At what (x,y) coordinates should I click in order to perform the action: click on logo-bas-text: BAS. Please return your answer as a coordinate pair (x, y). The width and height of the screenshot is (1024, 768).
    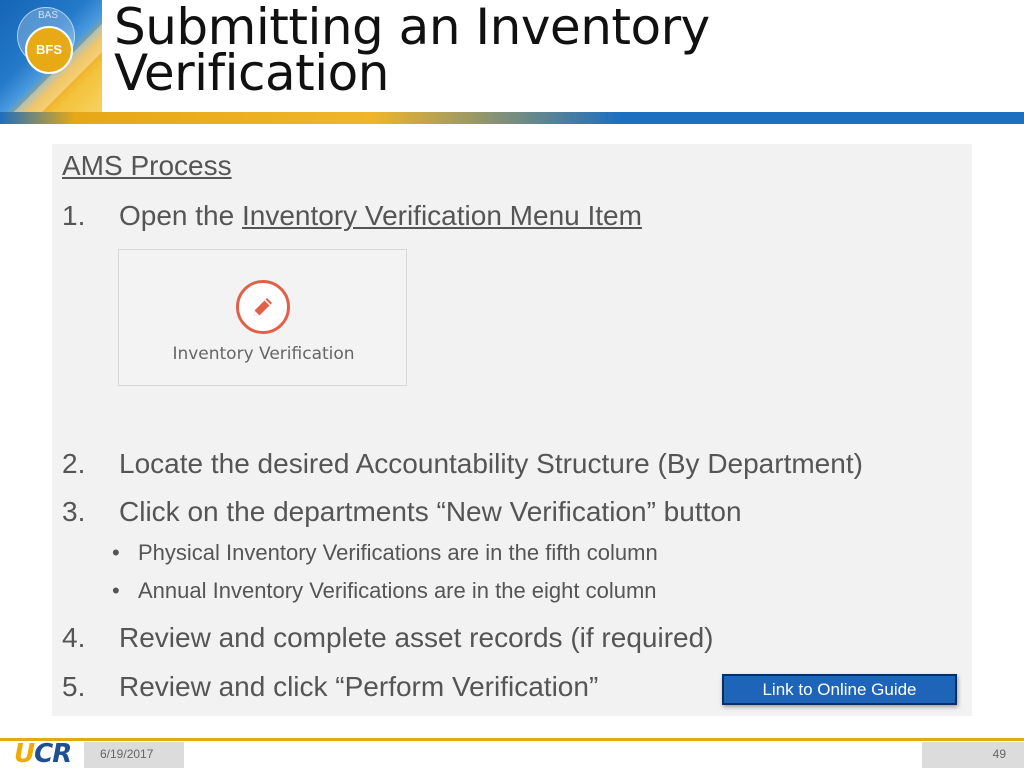
    Looking at the image, I should click on (47, 15).